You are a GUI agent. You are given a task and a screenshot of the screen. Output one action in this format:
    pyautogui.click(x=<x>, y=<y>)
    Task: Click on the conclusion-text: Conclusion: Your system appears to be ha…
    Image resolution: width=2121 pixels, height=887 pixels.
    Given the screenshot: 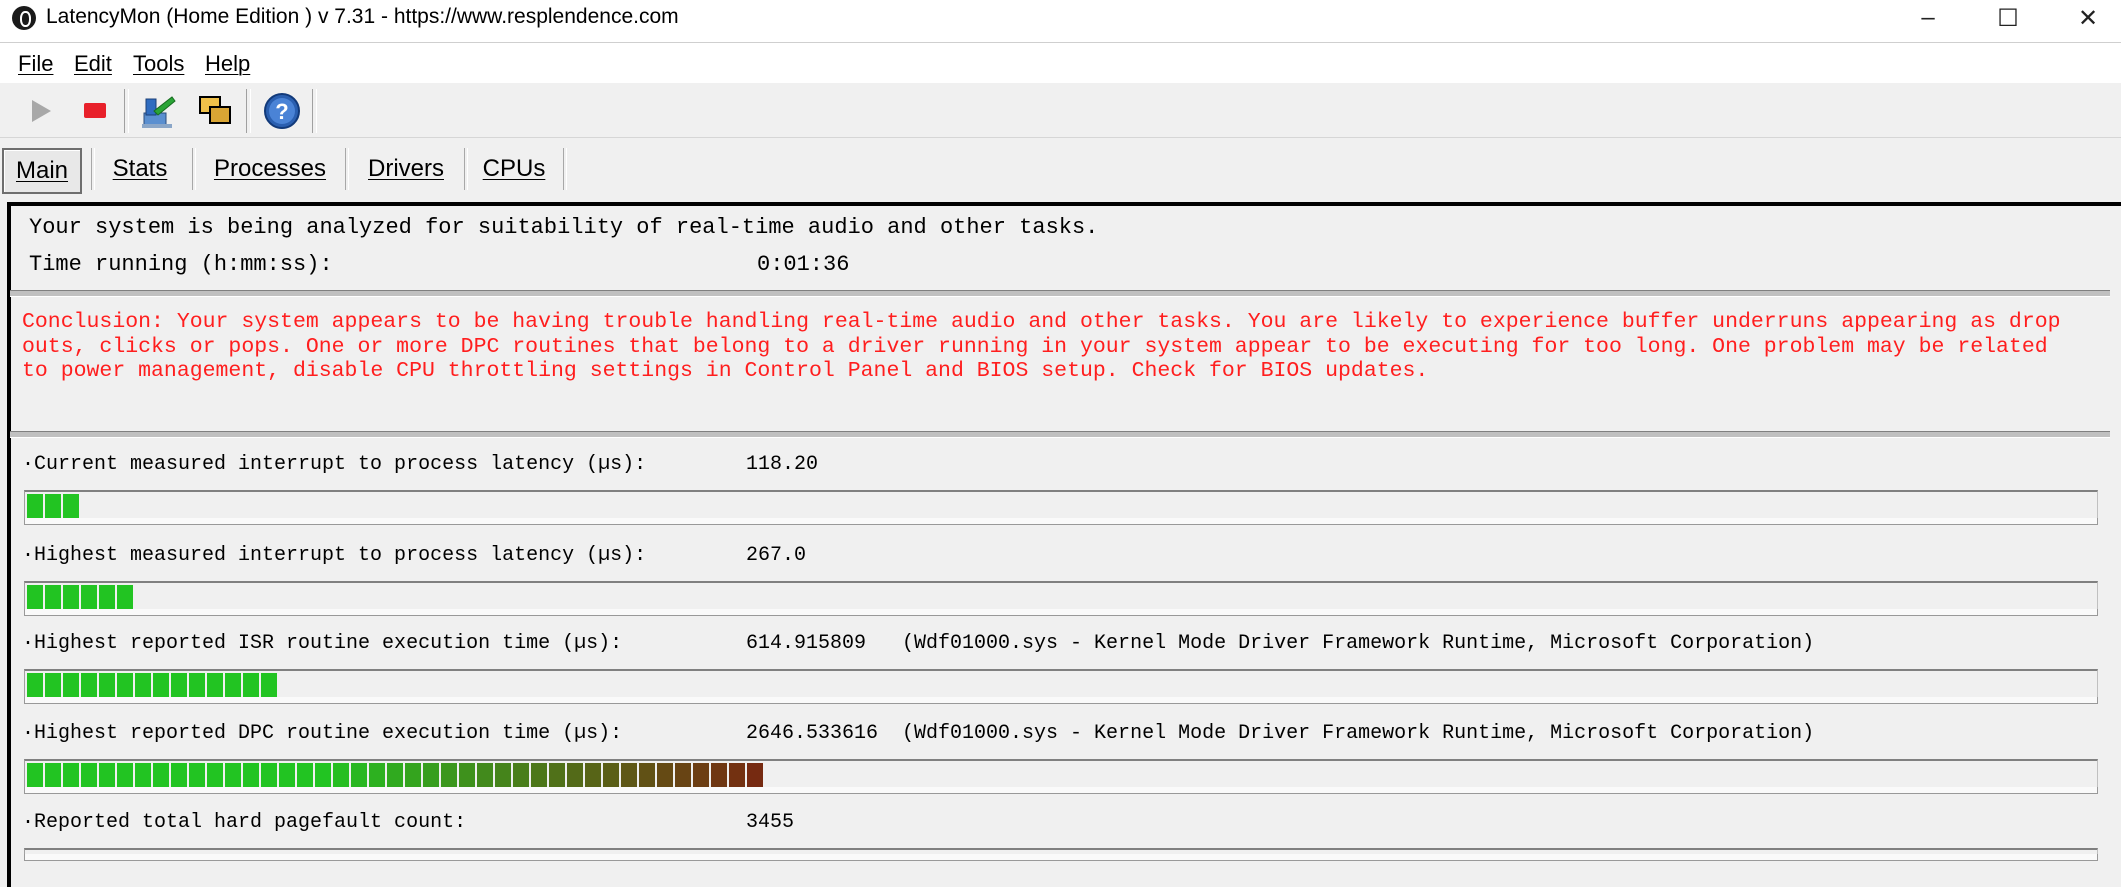 What is the action you would take?
    pyautogui.click(x=1041, y=346)
    